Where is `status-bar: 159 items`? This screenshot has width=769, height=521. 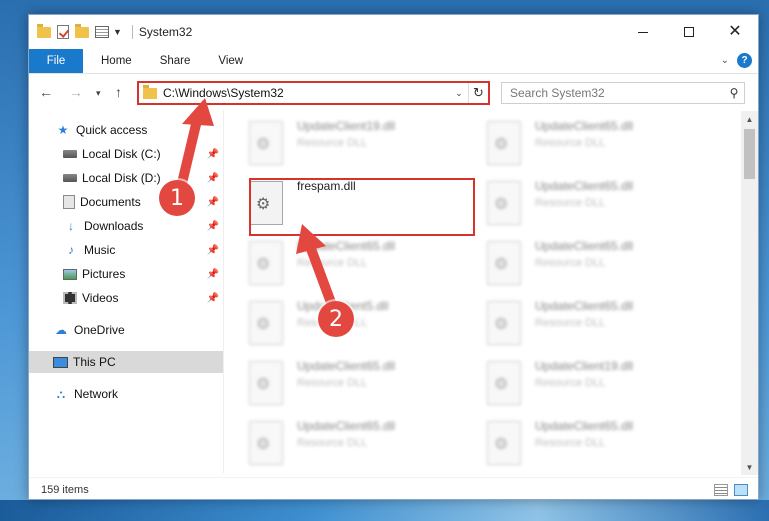
status-bar: 159 items is located at coordinates (393, 488).